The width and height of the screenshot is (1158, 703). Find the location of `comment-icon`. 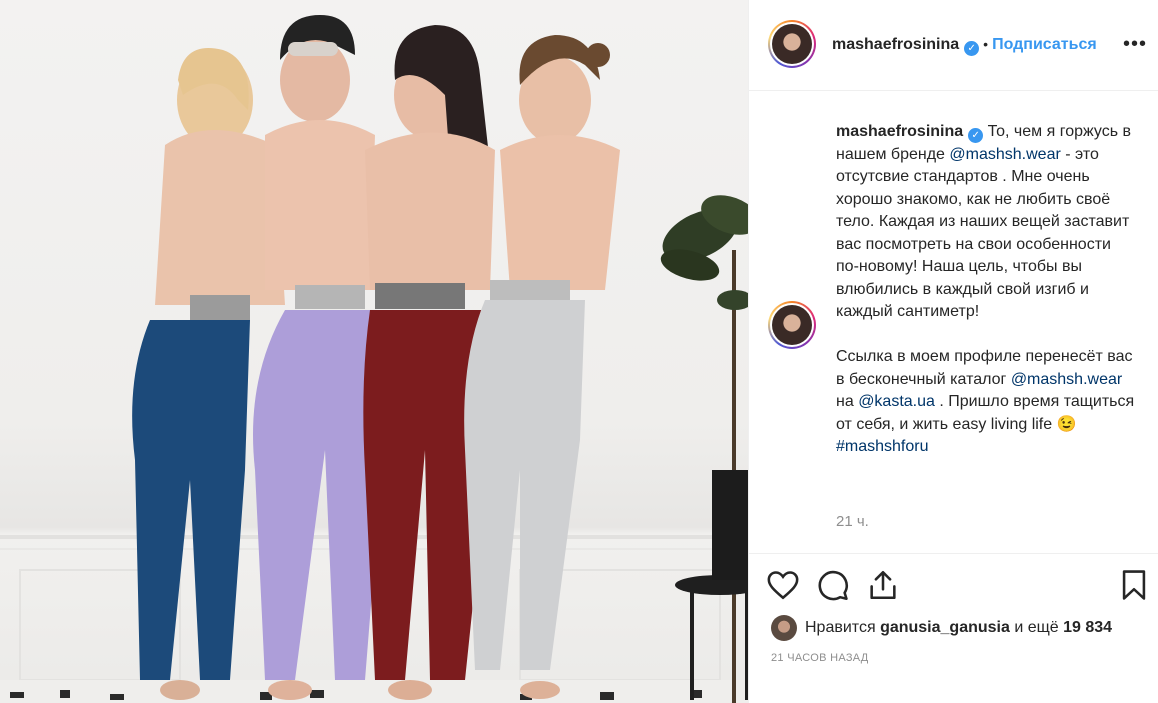

comment-icon is located at coordinates (833, 585).